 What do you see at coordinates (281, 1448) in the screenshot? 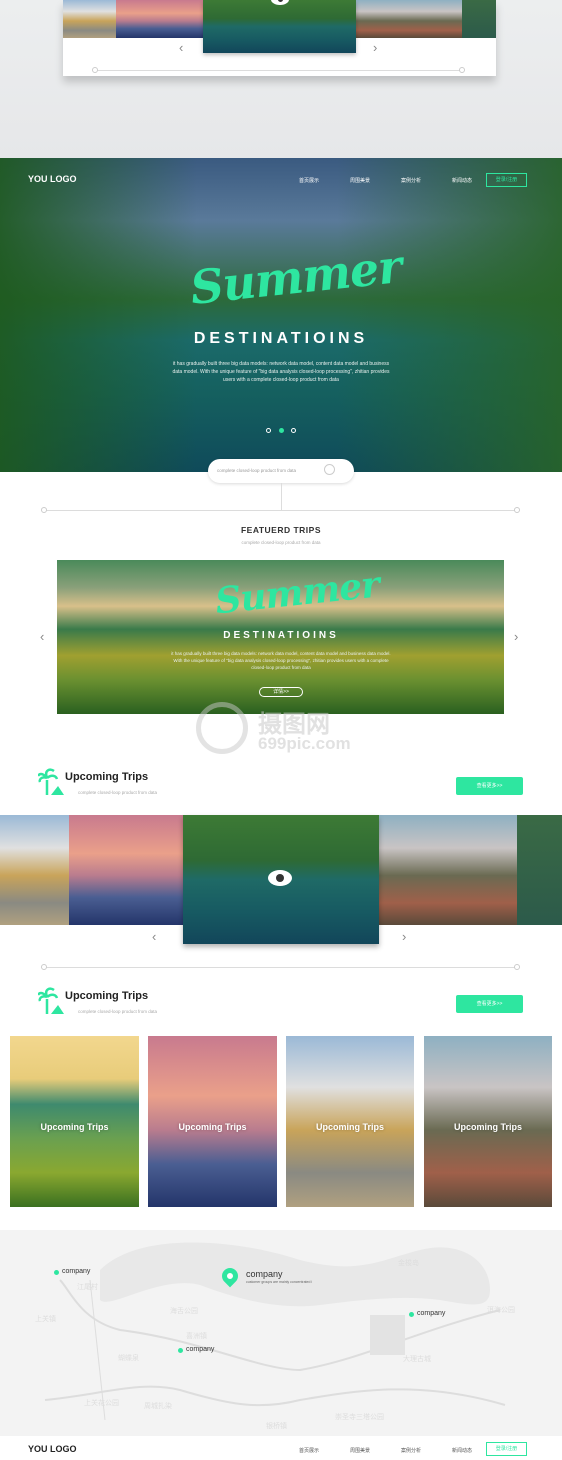
I see `footer` at bounding box center [281, 1448].